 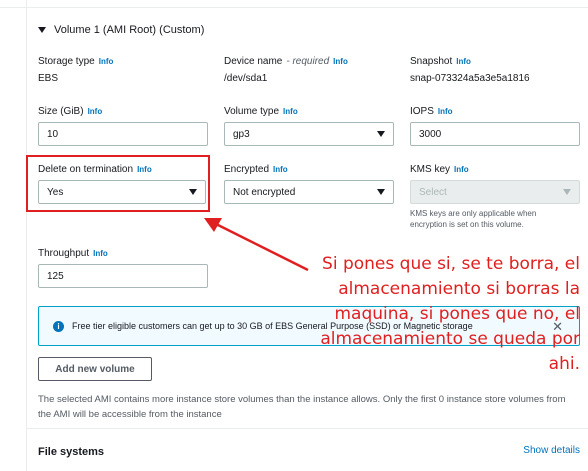 What do you see at coordinates (71, 452) in the screenshot?
I see `file-systems-title: File systems` at bounding box center [71, 452].